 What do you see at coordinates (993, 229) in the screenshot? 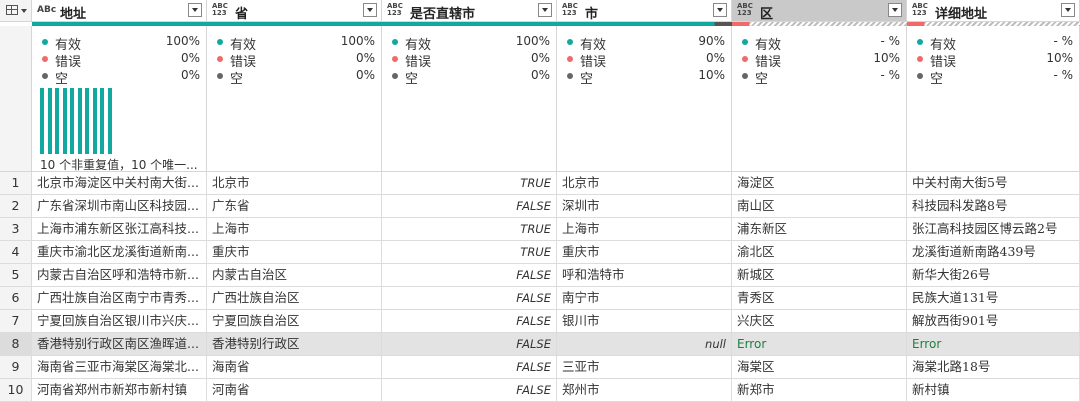
I see `cell-detail-address: 张江高科技园区博云路2号` at bounding box center [993, 229].